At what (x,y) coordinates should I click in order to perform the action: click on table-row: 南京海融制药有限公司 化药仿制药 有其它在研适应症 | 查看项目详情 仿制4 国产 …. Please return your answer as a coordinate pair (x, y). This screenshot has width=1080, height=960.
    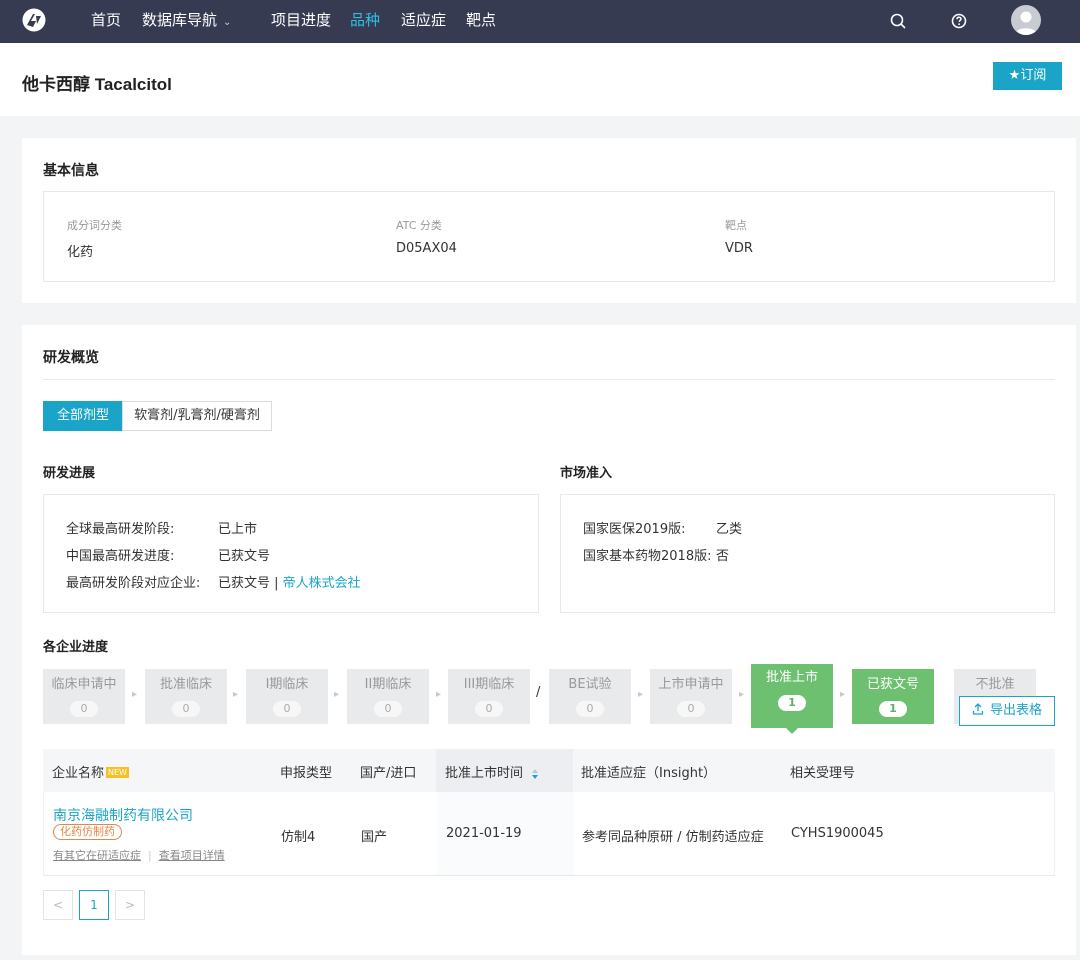
    Looking at the image, I should click on (549, 834).